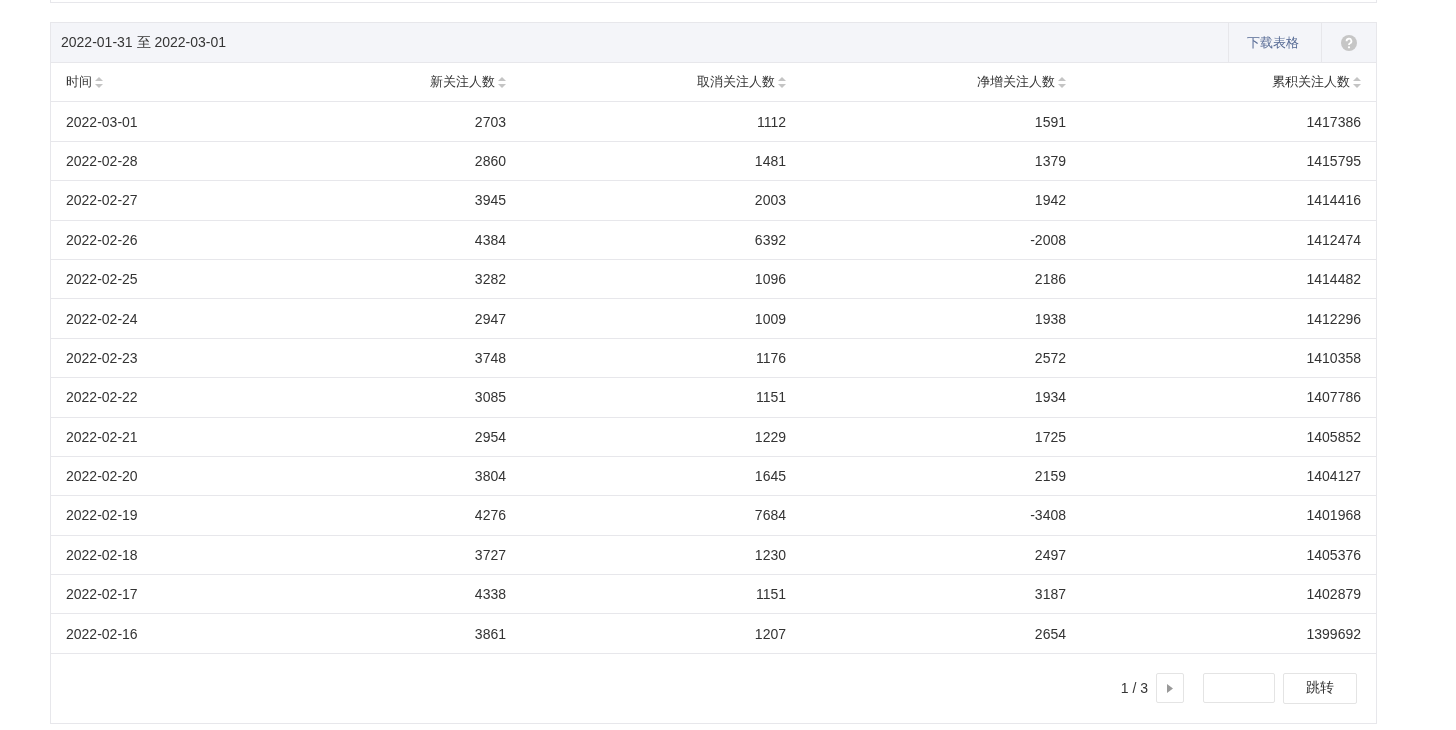 This screenshot has width=1456, height=730. Describe the element at coordinates (490, 476) in the screenshot. I see `table-cell-text: 3804` at that location.